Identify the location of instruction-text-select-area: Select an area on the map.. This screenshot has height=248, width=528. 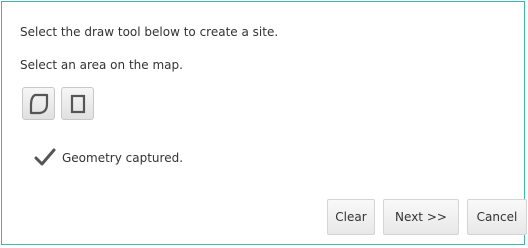
(101, 65).